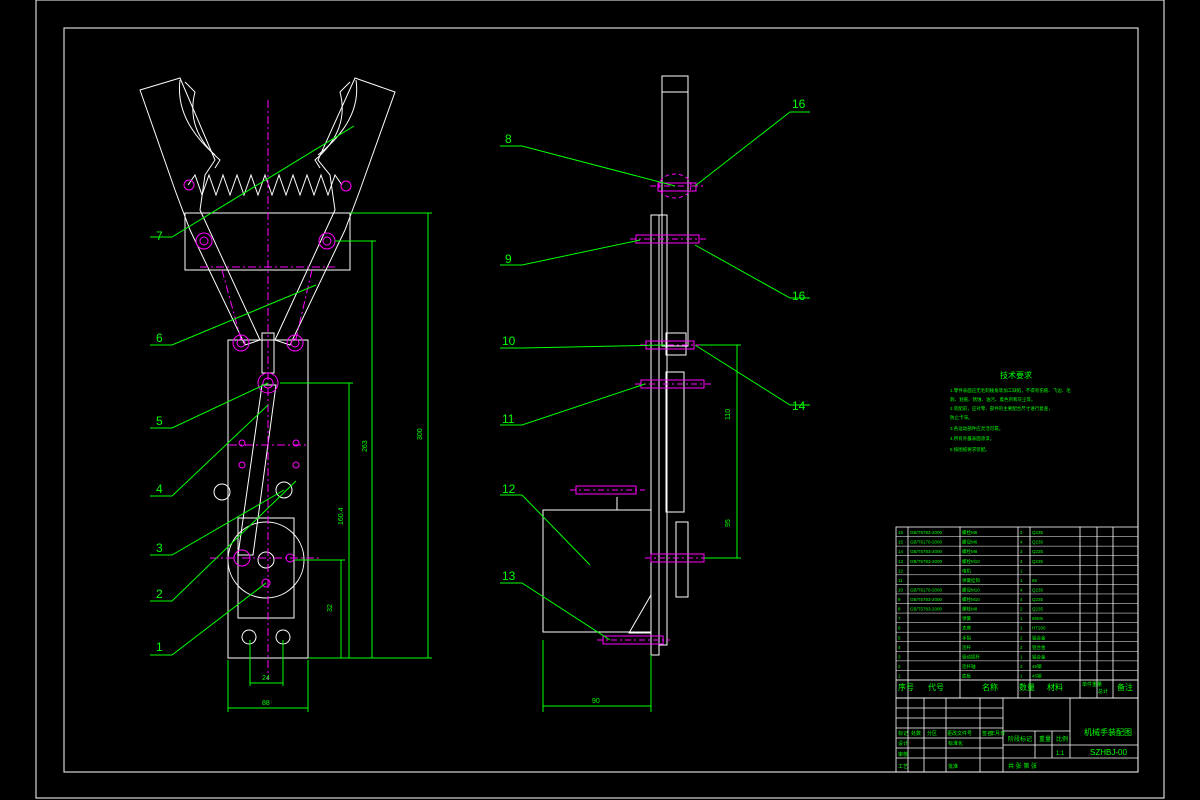 The image size is (1200, 800). I want to click on dim-width-front: 88, so click(266, 703).